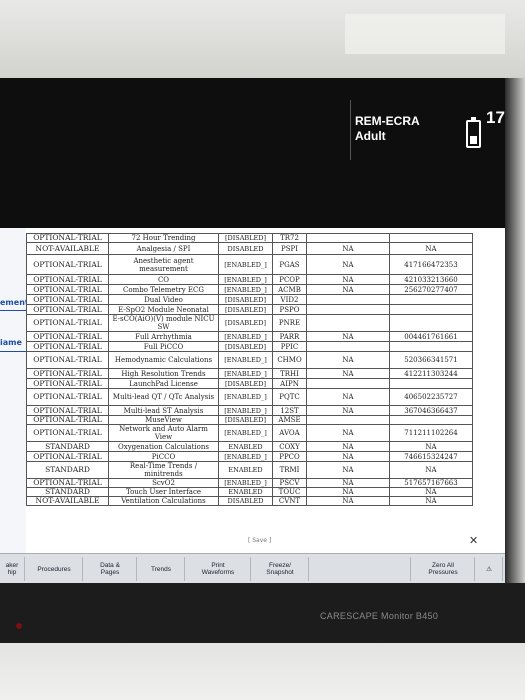 The image size is (525, 700). I want to click on monitor-case, so click(262, 671).